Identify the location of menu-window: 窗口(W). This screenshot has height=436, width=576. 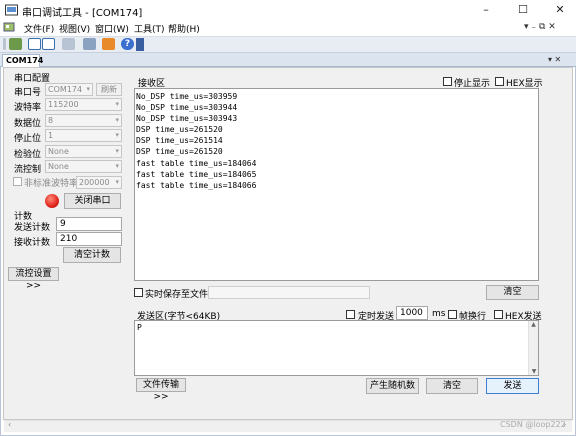
(112, 28).